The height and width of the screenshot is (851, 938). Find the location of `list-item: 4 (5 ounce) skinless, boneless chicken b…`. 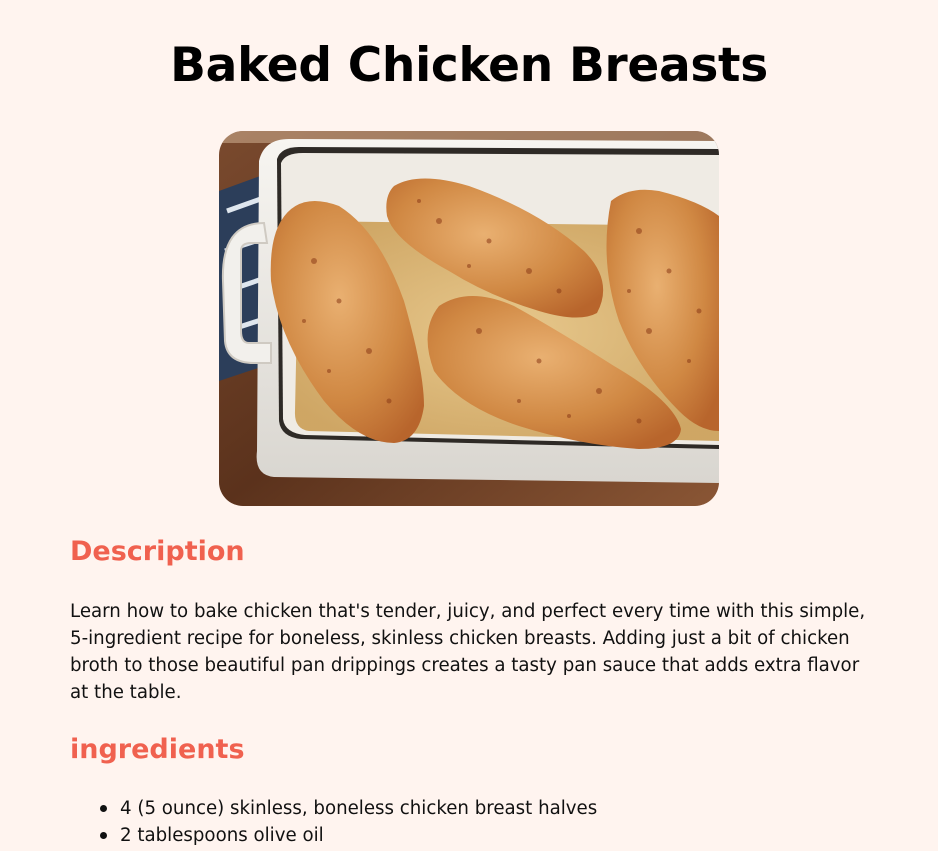

list-item: 4 (5 ounce) skinless, boneless chicken b… is located at coordinates (470, 808).